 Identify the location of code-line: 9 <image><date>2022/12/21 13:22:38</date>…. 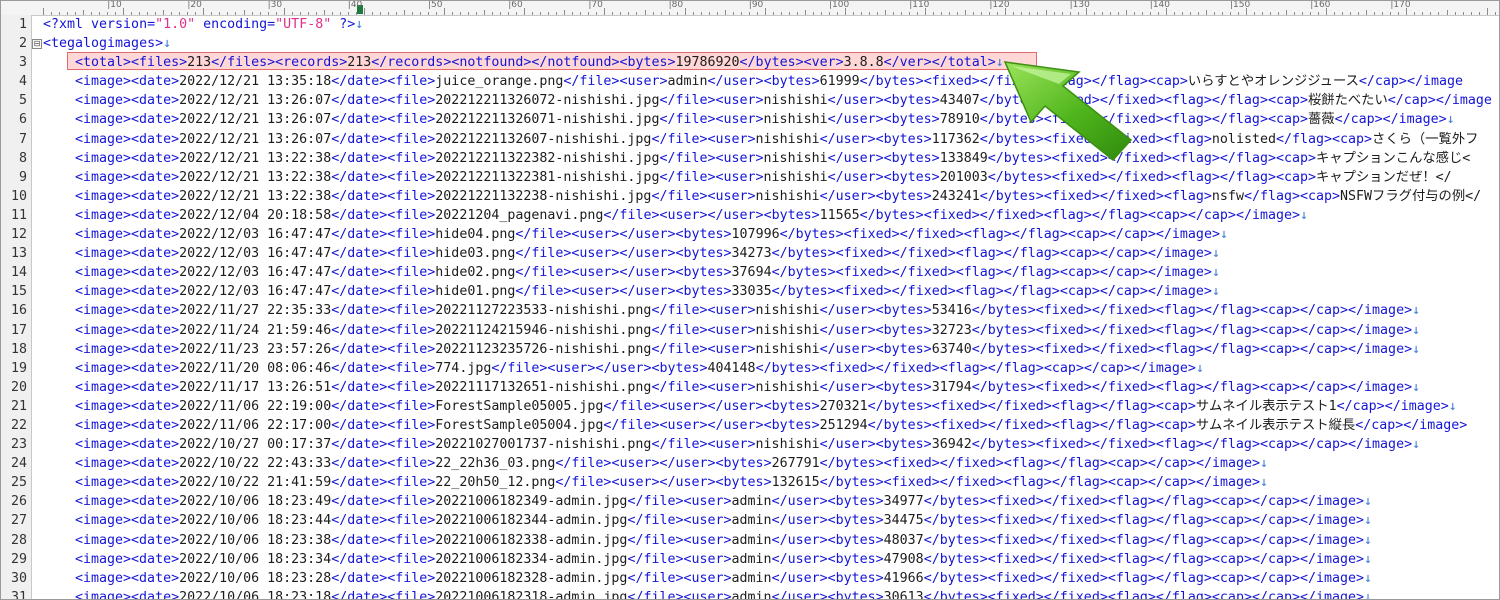
(750, 177).